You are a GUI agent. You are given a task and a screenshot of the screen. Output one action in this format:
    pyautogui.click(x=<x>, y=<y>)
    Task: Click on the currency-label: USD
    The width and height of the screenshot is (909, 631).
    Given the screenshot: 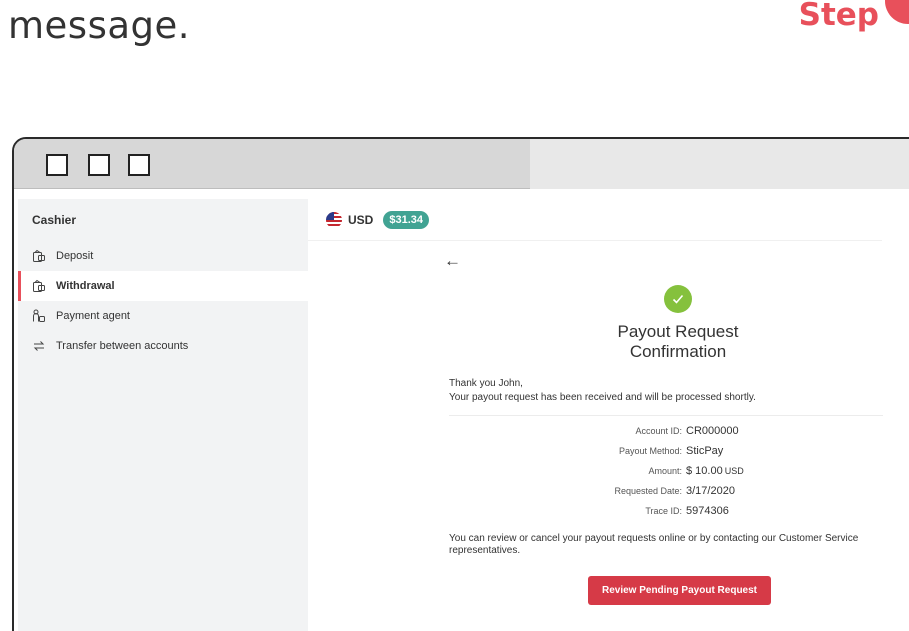 What is the action you would take?
    pyautogui.click(x=361, y=219)
    